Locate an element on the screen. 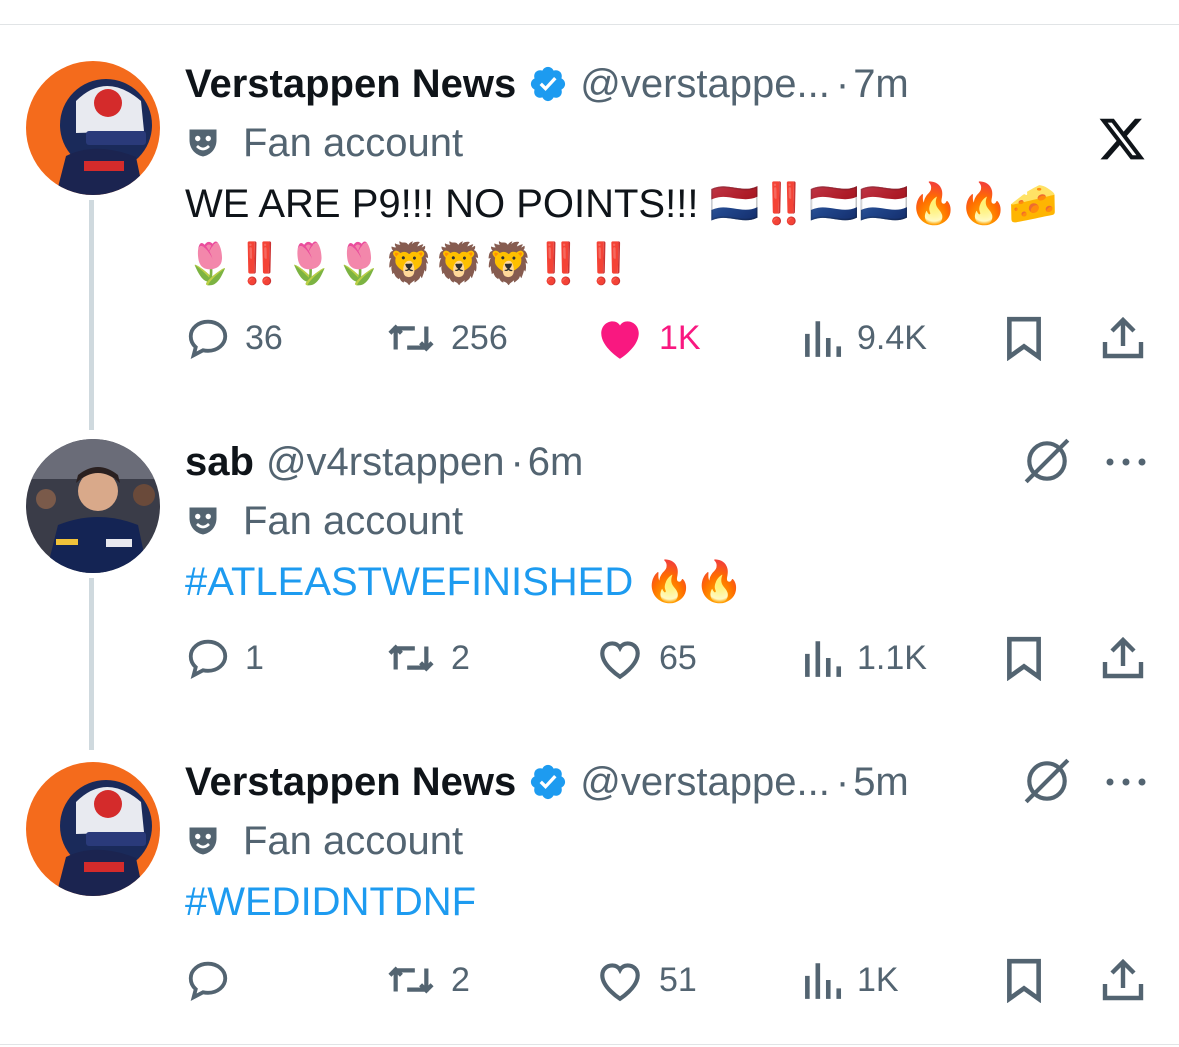  action-bar: 36 256 1K 9.4K is located at coordinates (670, 338).